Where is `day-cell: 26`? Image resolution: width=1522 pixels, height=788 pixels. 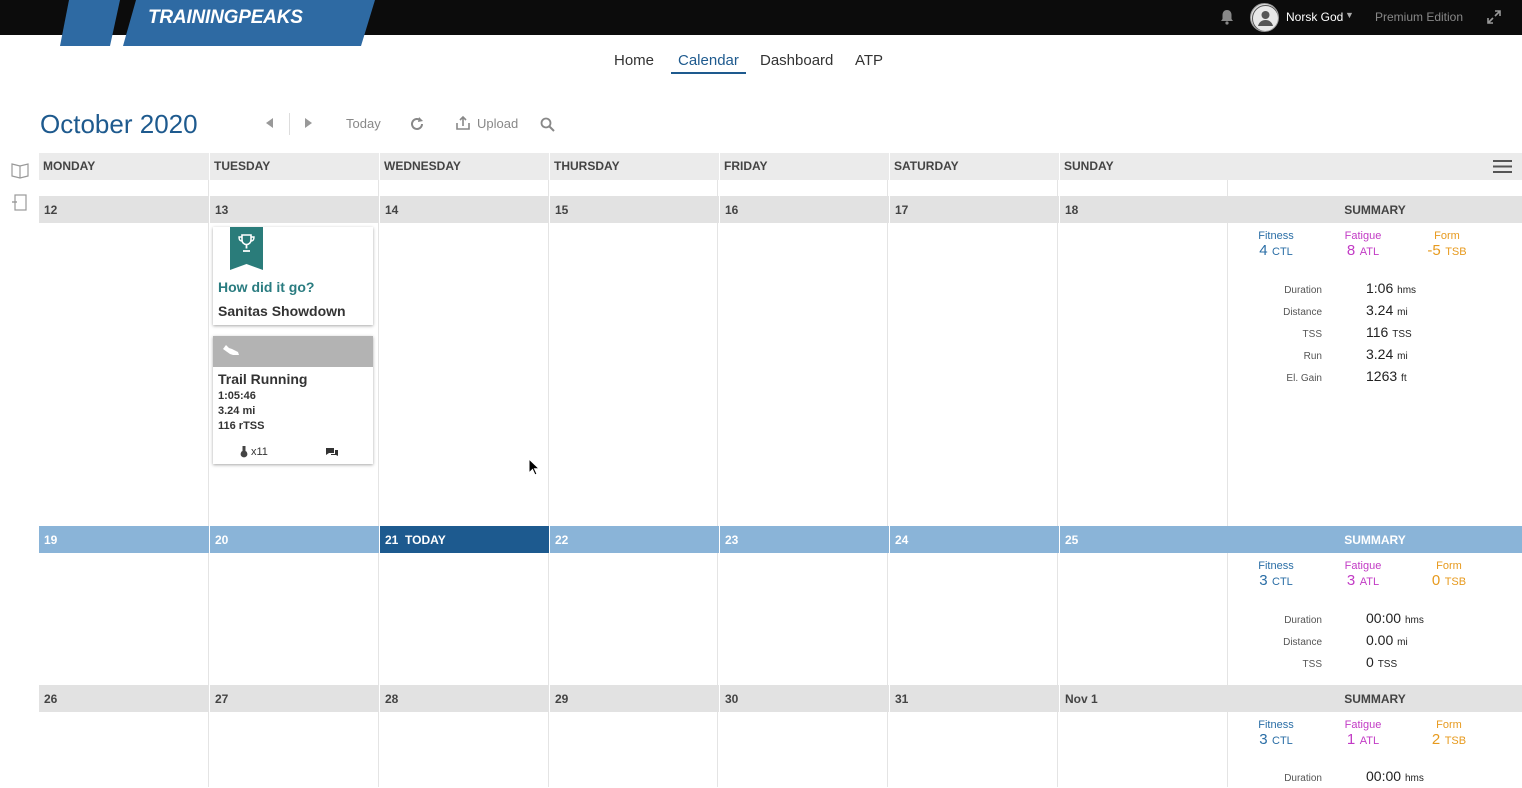
day-cell: 26 is located at coordinates (124, 698).